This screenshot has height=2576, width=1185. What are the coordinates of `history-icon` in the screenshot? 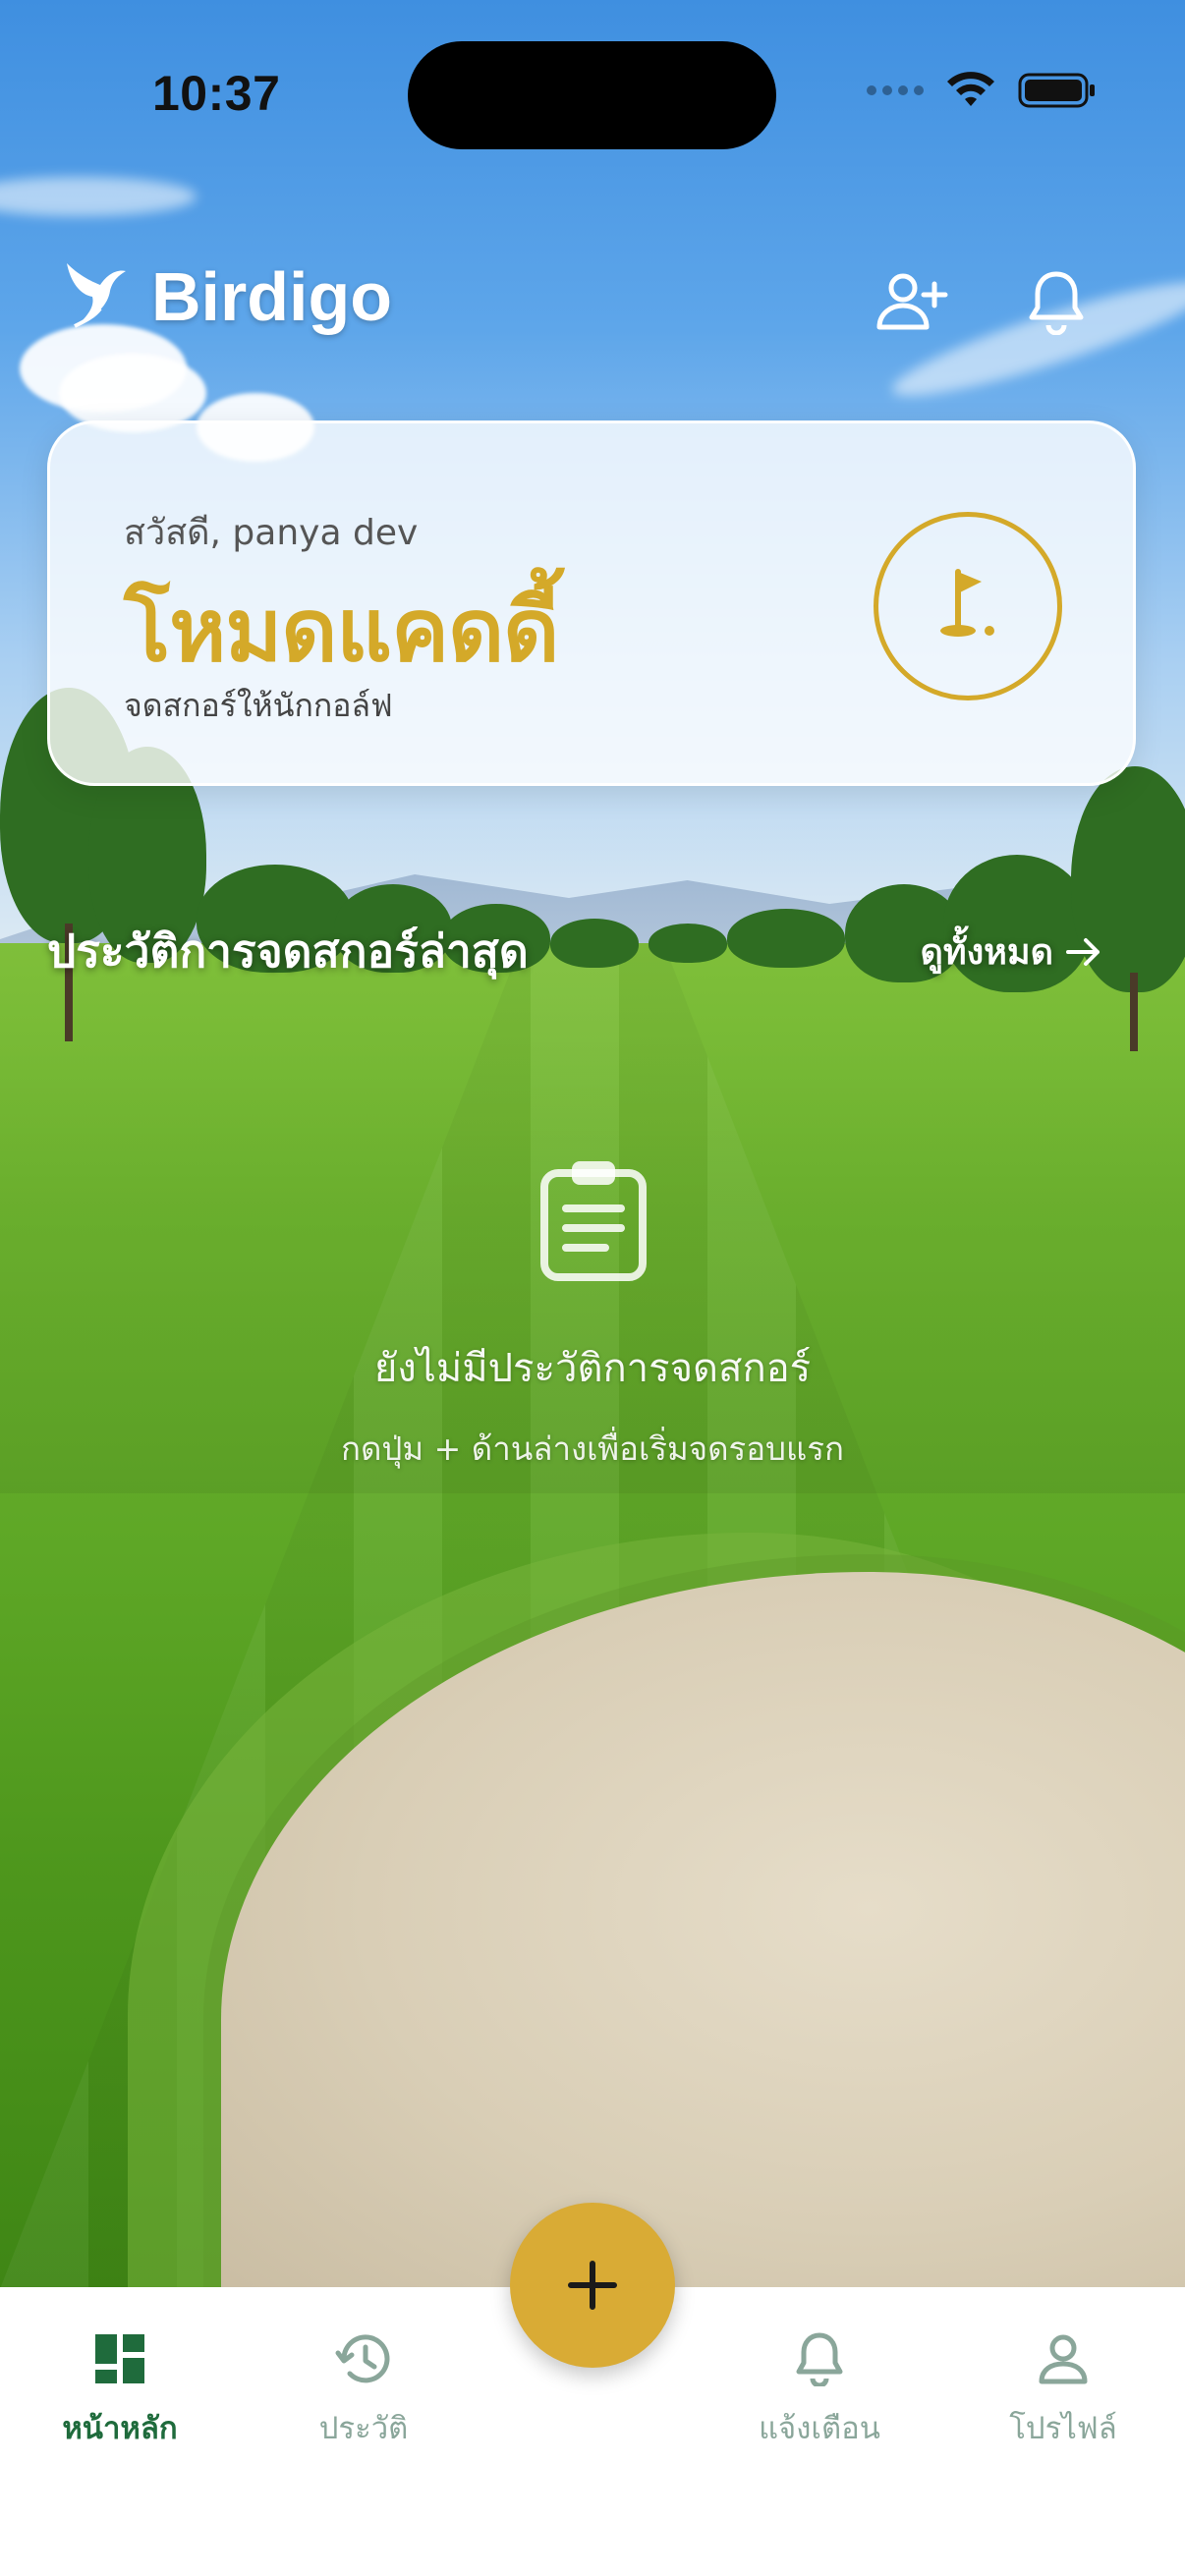 It's located at (363, 2358).